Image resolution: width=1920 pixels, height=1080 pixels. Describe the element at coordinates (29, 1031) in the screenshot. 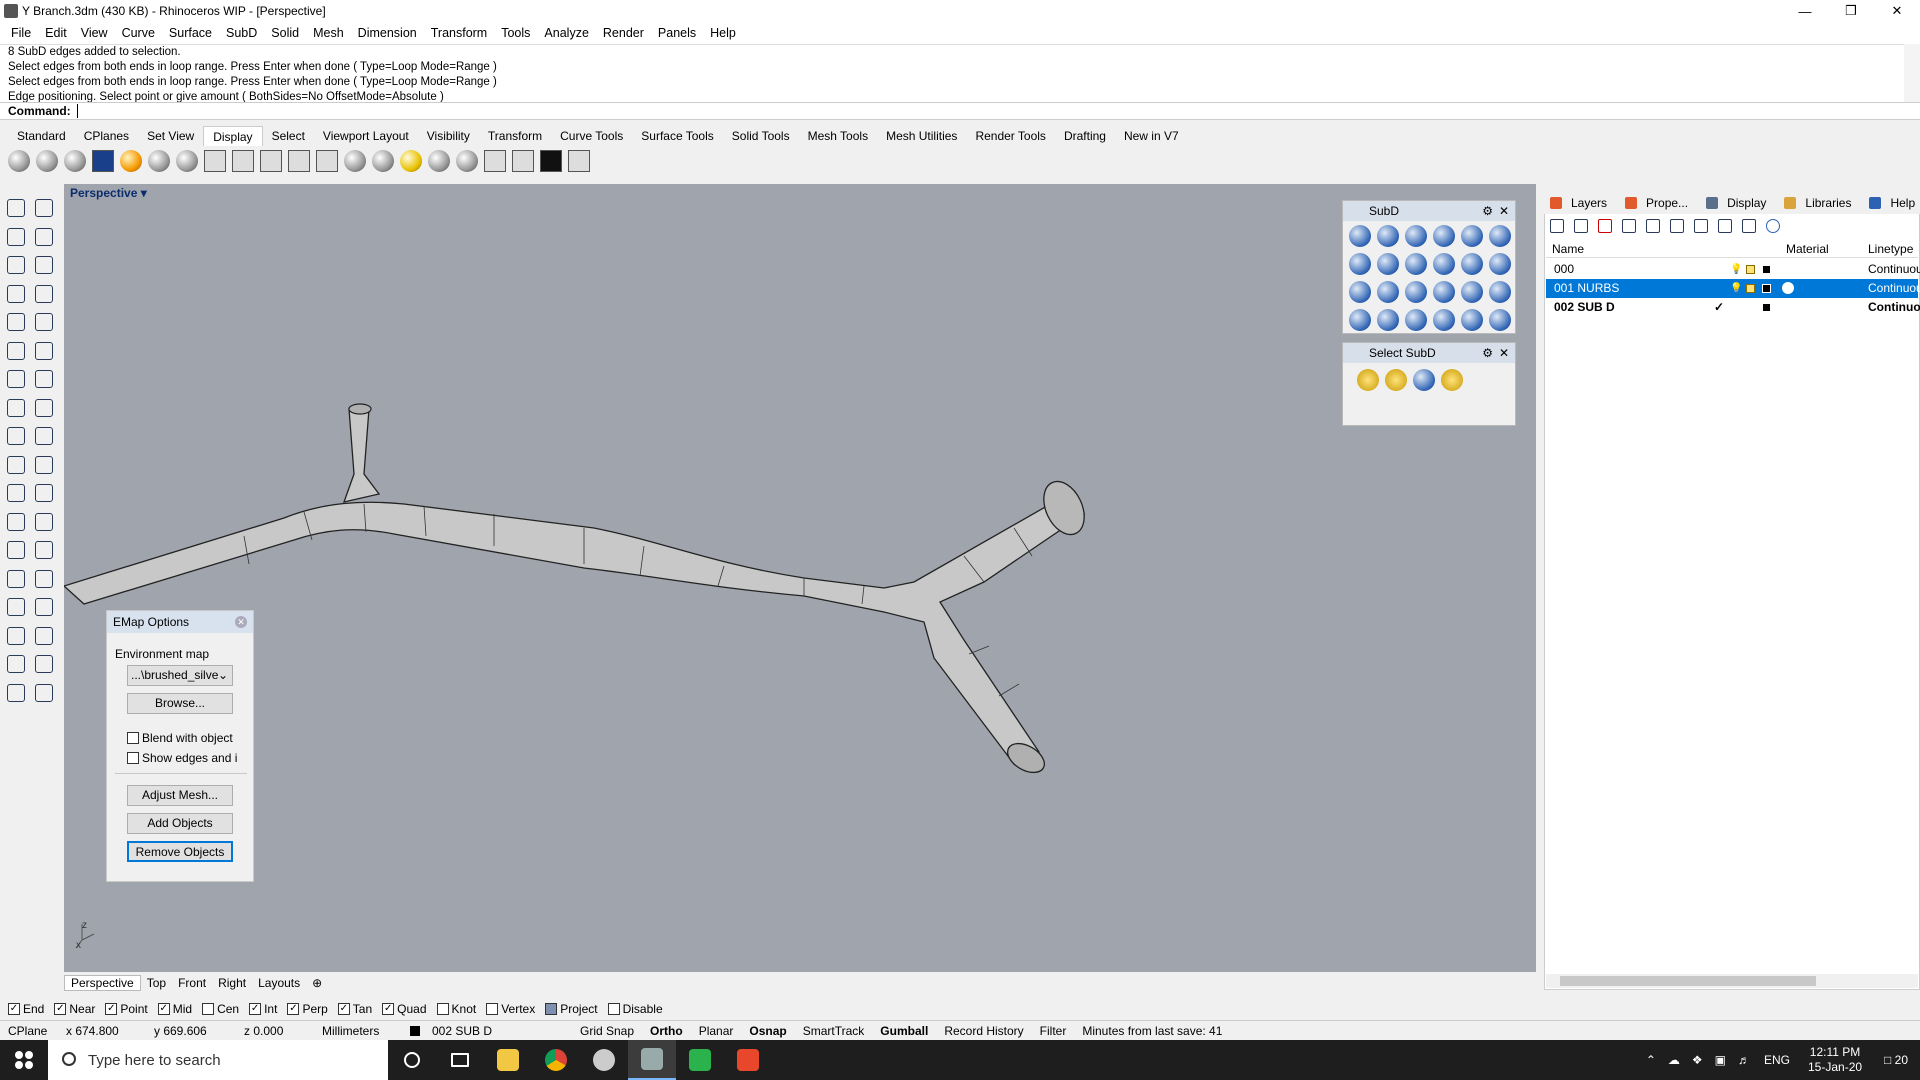

I see `cplane-label: CPlane` at that location.